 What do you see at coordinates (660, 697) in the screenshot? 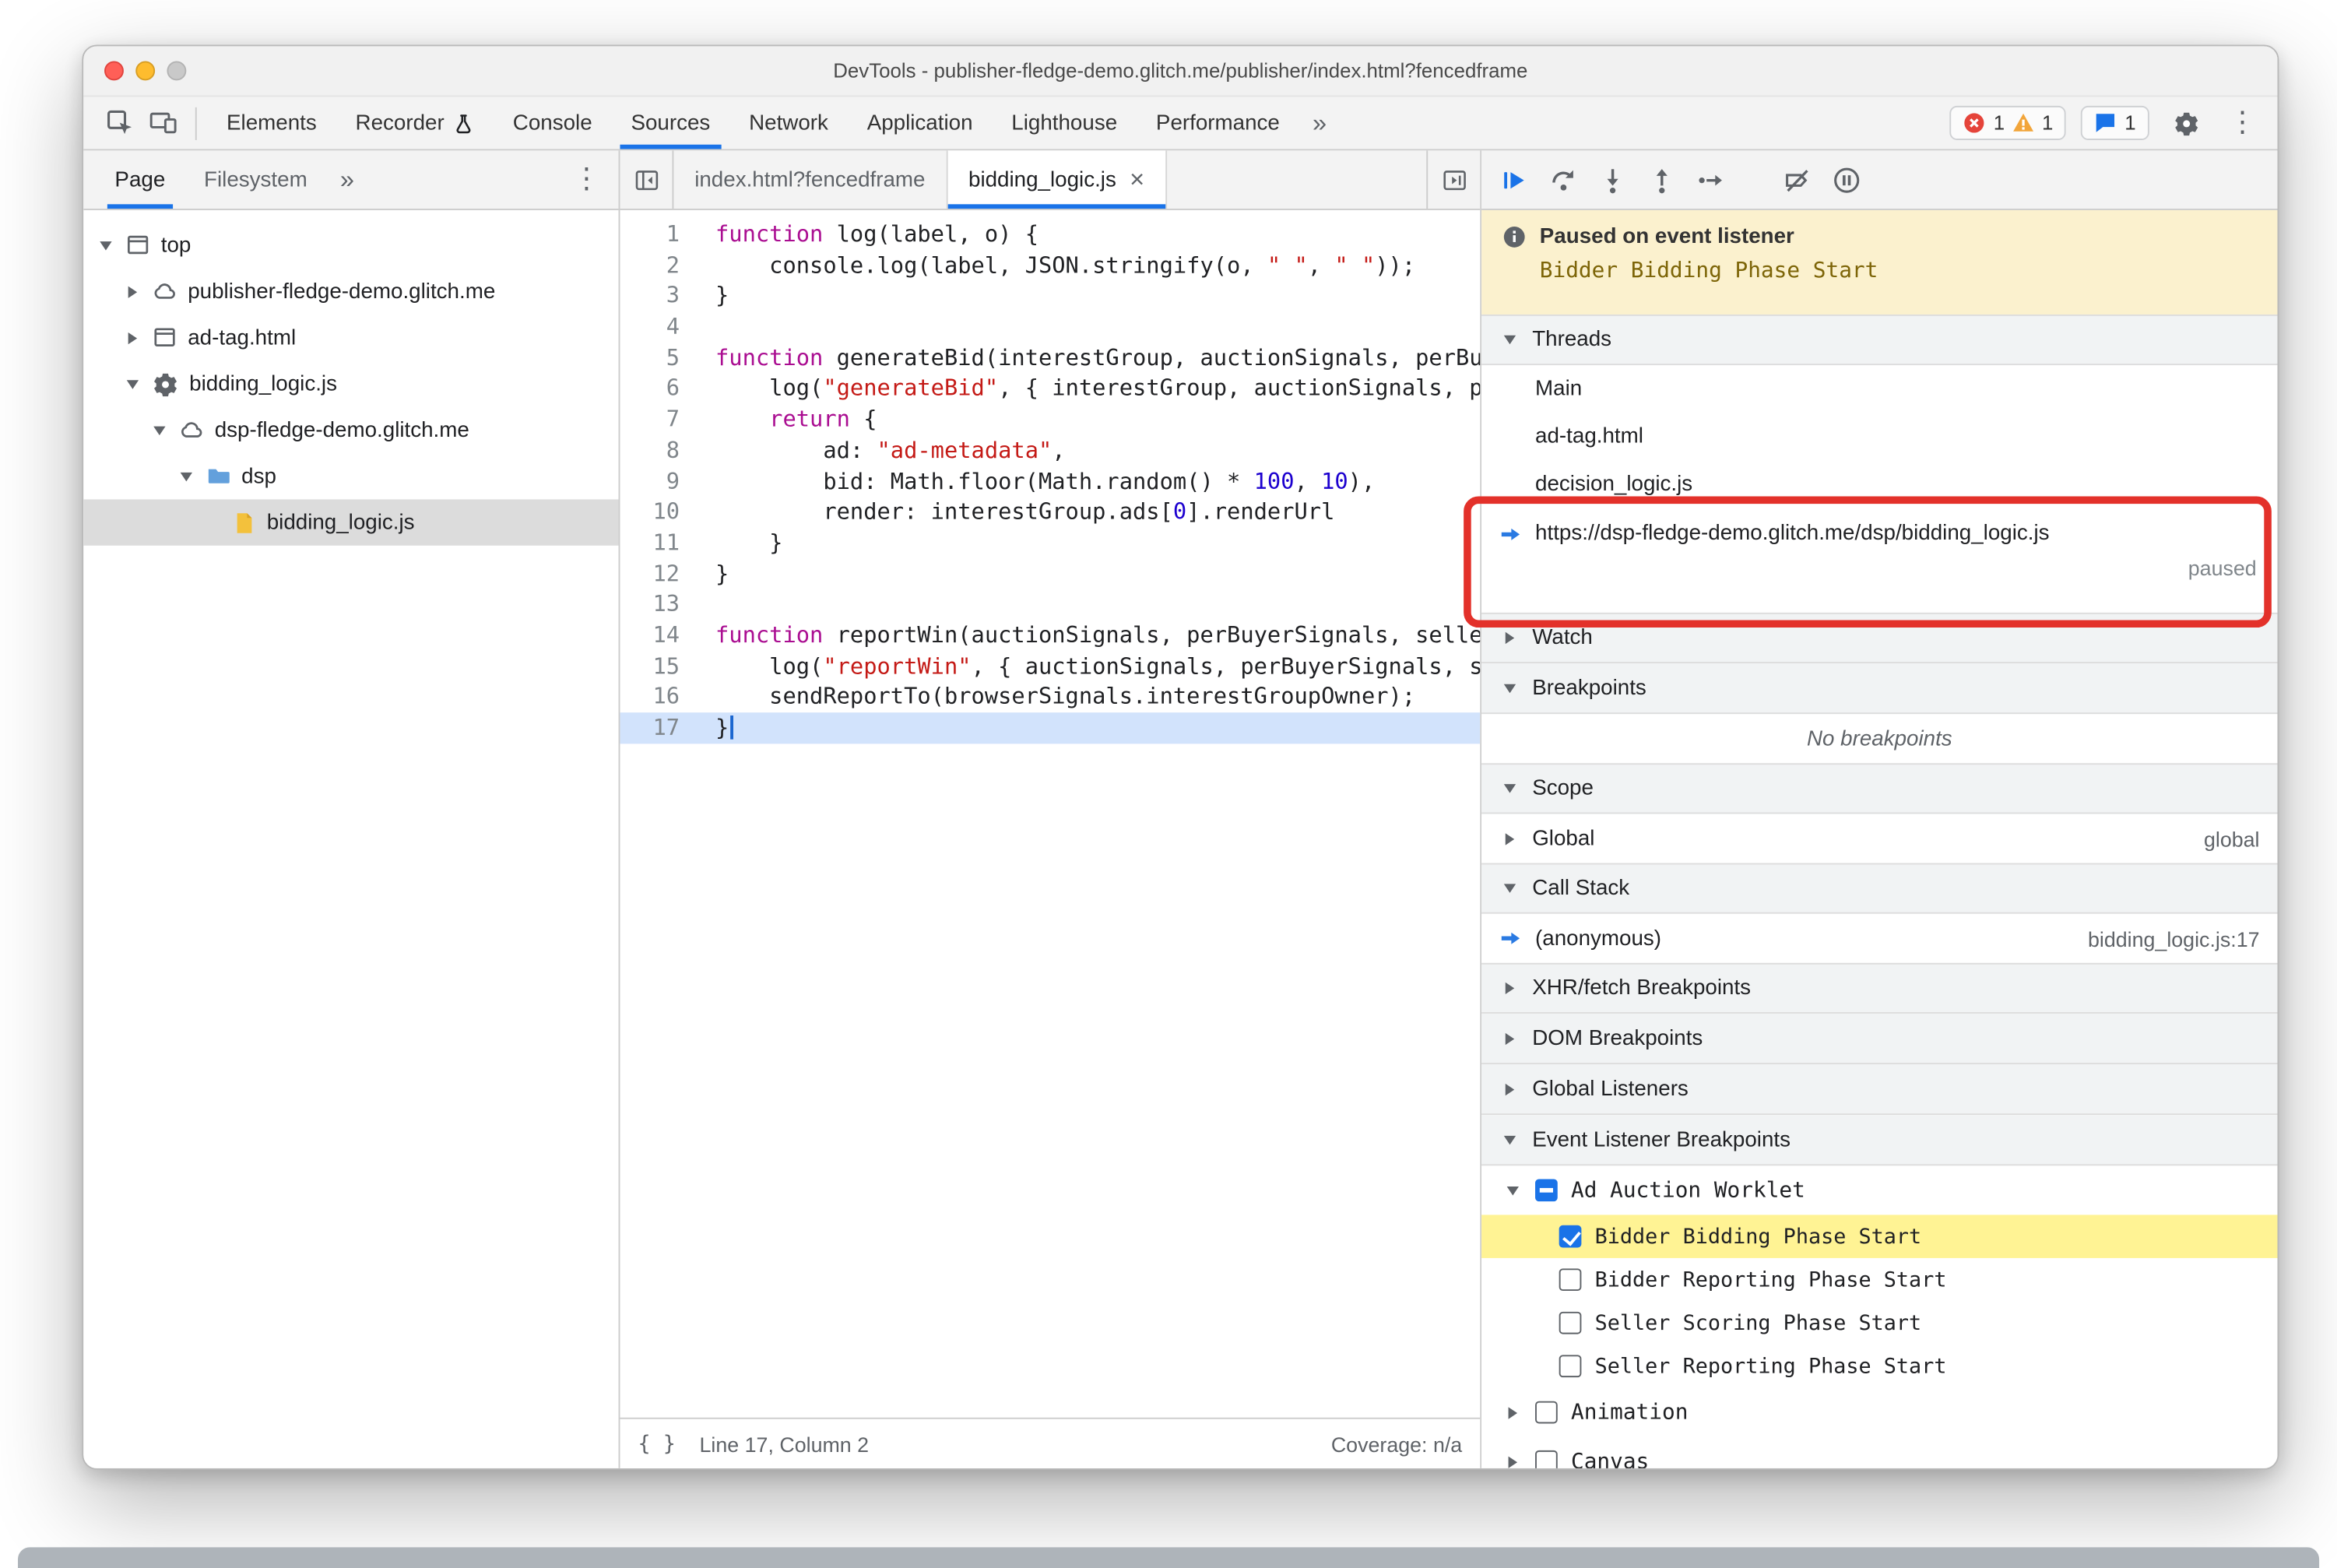
I see `line-number: 16` at bounding box center [660, 697].